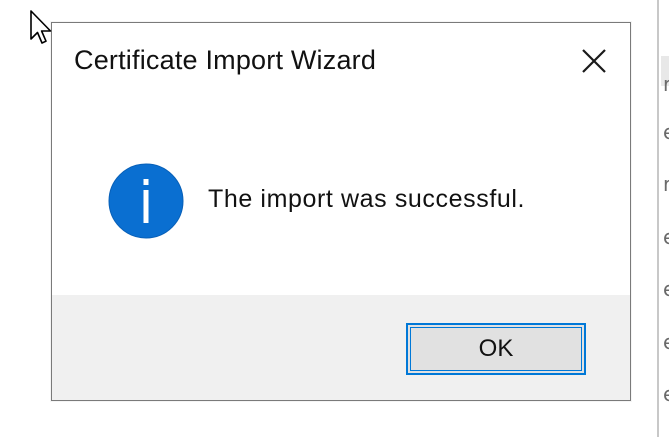  I want to click on close-button, so click(594, 61).